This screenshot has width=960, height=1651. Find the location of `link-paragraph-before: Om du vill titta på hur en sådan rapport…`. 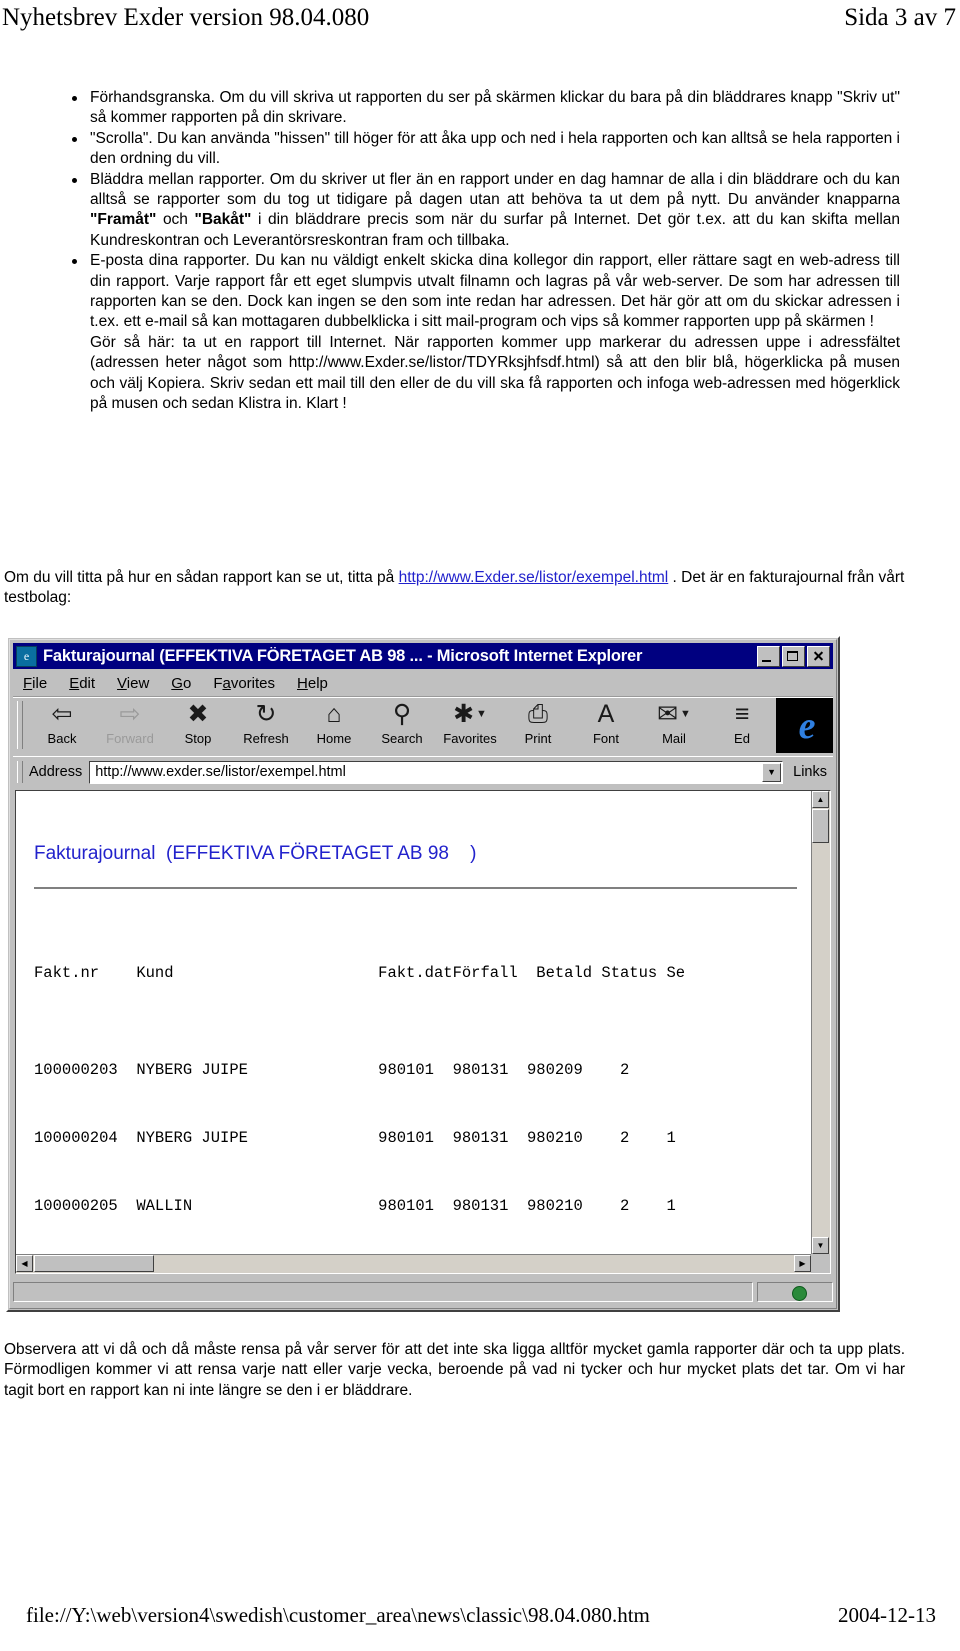

link-paragraph-before: Om du vill titta på hur en sådan rapport… is located at coordinates (201, 577).